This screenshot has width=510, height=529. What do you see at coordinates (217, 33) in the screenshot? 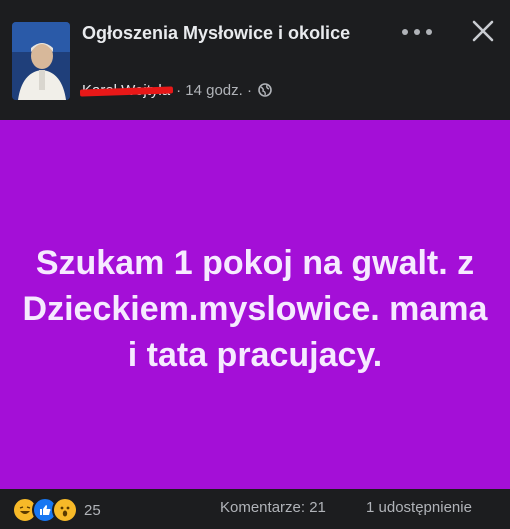
I see `group-name: Ogłoszenia Mysłowice i okolice` at bounding box center [217, 33].